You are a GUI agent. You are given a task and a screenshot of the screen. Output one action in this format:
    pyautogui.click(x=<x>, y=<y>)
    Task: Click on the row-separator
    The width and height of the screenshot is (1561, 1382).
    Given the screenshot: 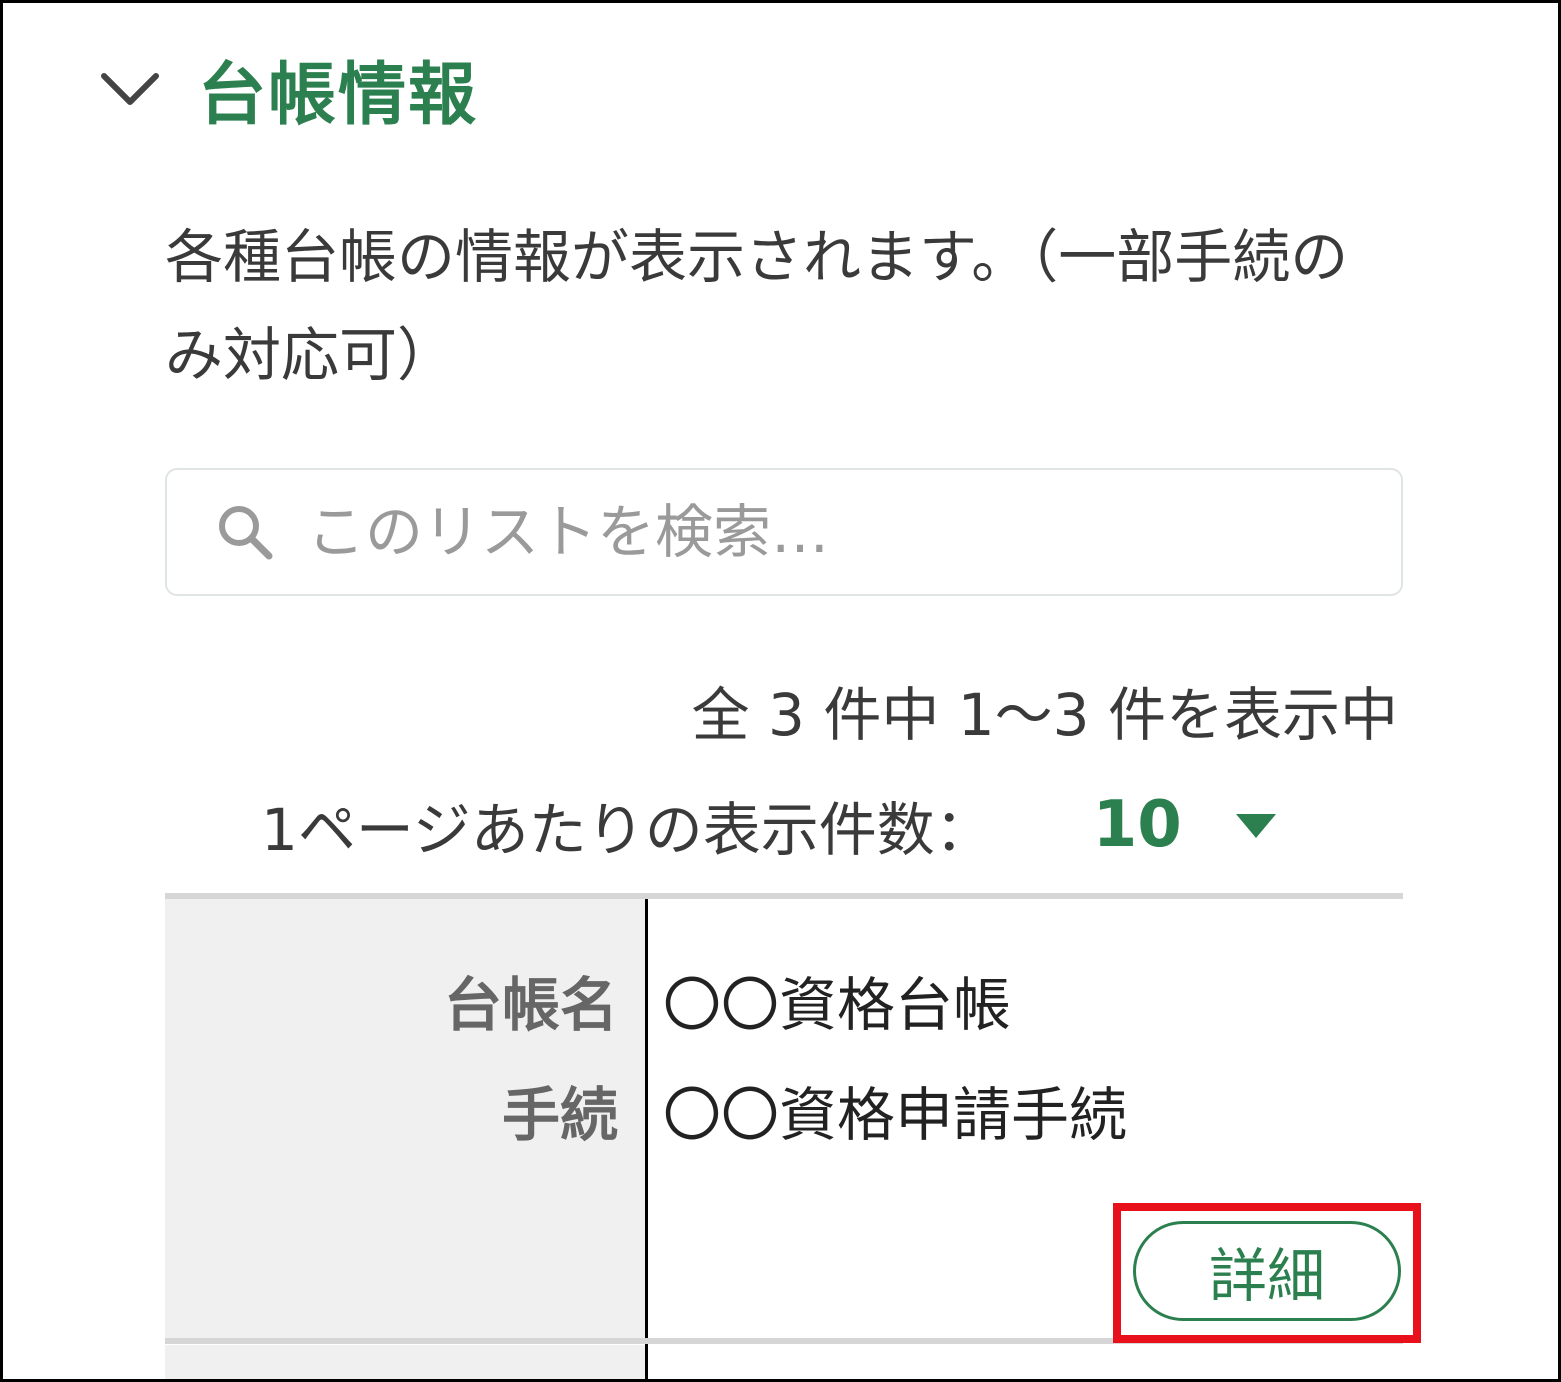 What is the action you would take?
    pyautogui.click(x=784, y=1341)
    